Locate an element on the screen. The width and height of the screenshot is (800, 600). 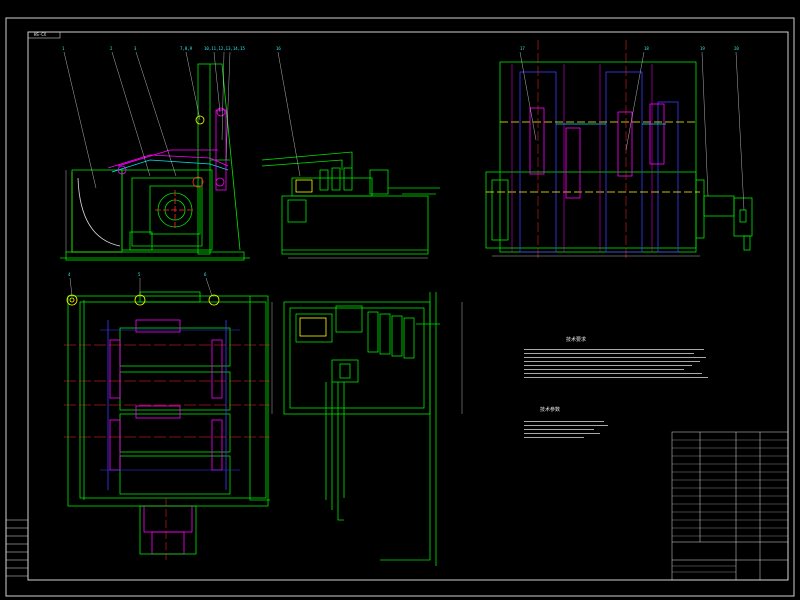
callout-19: 19 is located at coordinates (702, 48).